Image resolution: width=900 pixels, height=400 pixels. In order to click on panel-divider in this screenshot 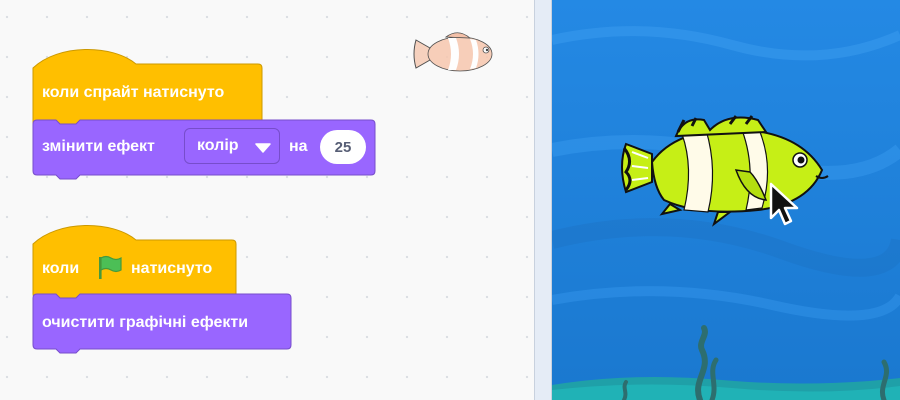, I will do `click(543, 200)`.